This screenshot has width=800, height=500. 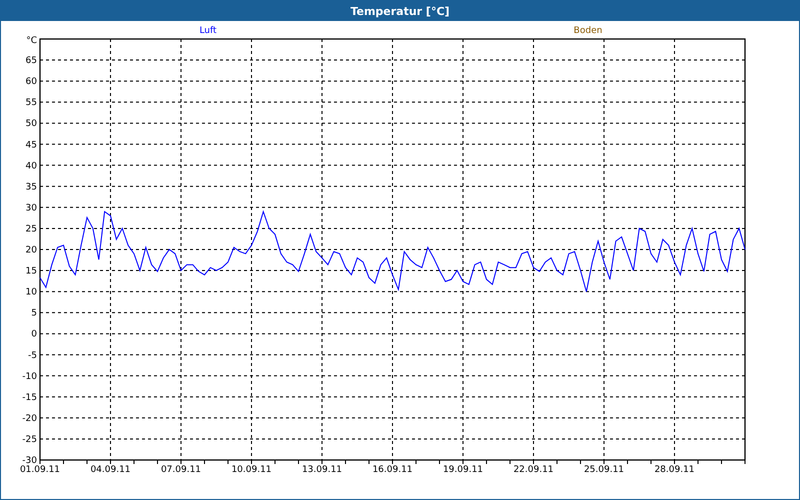 I want to click on y-tick-label: -15, so click(x=29, y=397).